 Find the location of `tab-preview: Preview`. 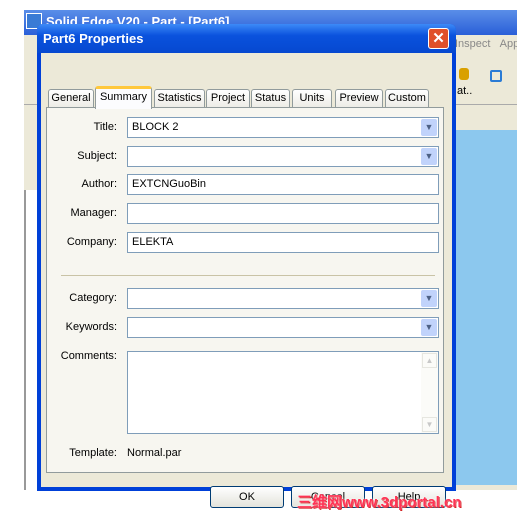

tab-preview: Preview is located at coordinates (359, 98).